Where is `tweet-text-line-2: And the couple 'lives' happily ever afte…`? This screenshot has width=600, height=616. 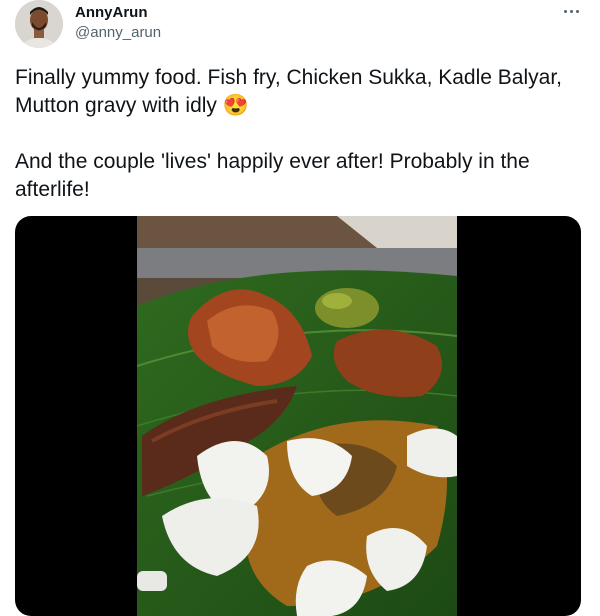
tweet-text-line-2: And the couple 'lives' happily ever afte… is located at coordinates (272, 175).